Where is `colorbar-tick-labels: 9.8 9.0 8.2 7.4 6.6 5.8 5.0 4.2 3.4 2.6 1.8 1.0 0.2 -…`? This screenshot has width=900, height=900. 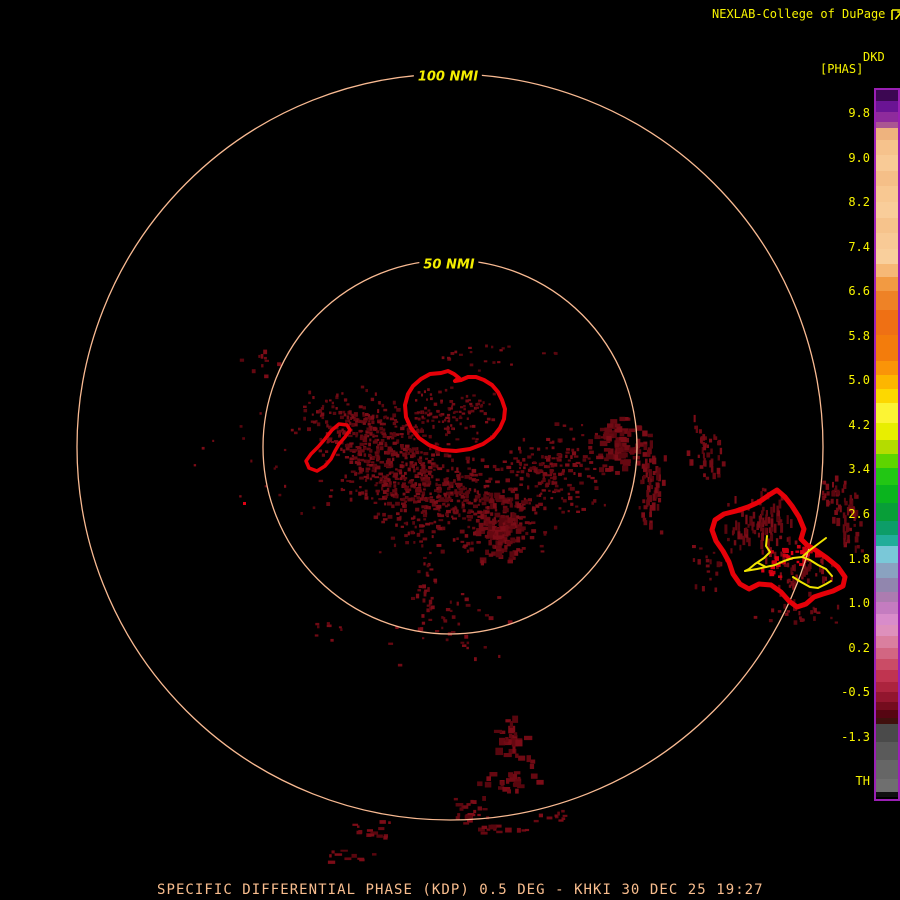 colorbar-tick-labels: 9.8 9.0 8.2 7.4 6.6 5.8 5.0 4.2 3.4 2.6 1.8 1.0 0.2 -… is located at coordinates (844, 450).